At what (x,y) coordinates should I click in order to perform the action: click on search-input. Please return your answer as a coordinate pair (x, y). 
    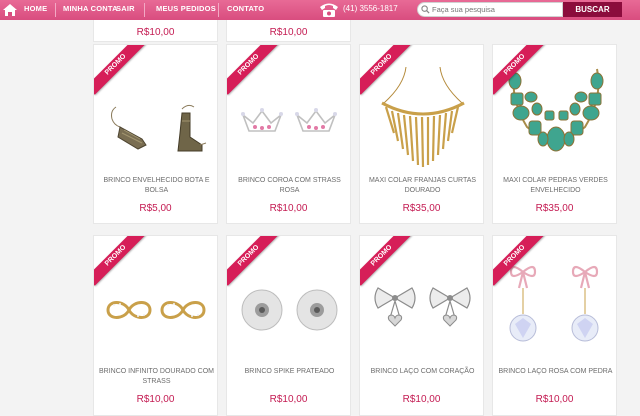
    Looking at the image, I should click on (496, 9).